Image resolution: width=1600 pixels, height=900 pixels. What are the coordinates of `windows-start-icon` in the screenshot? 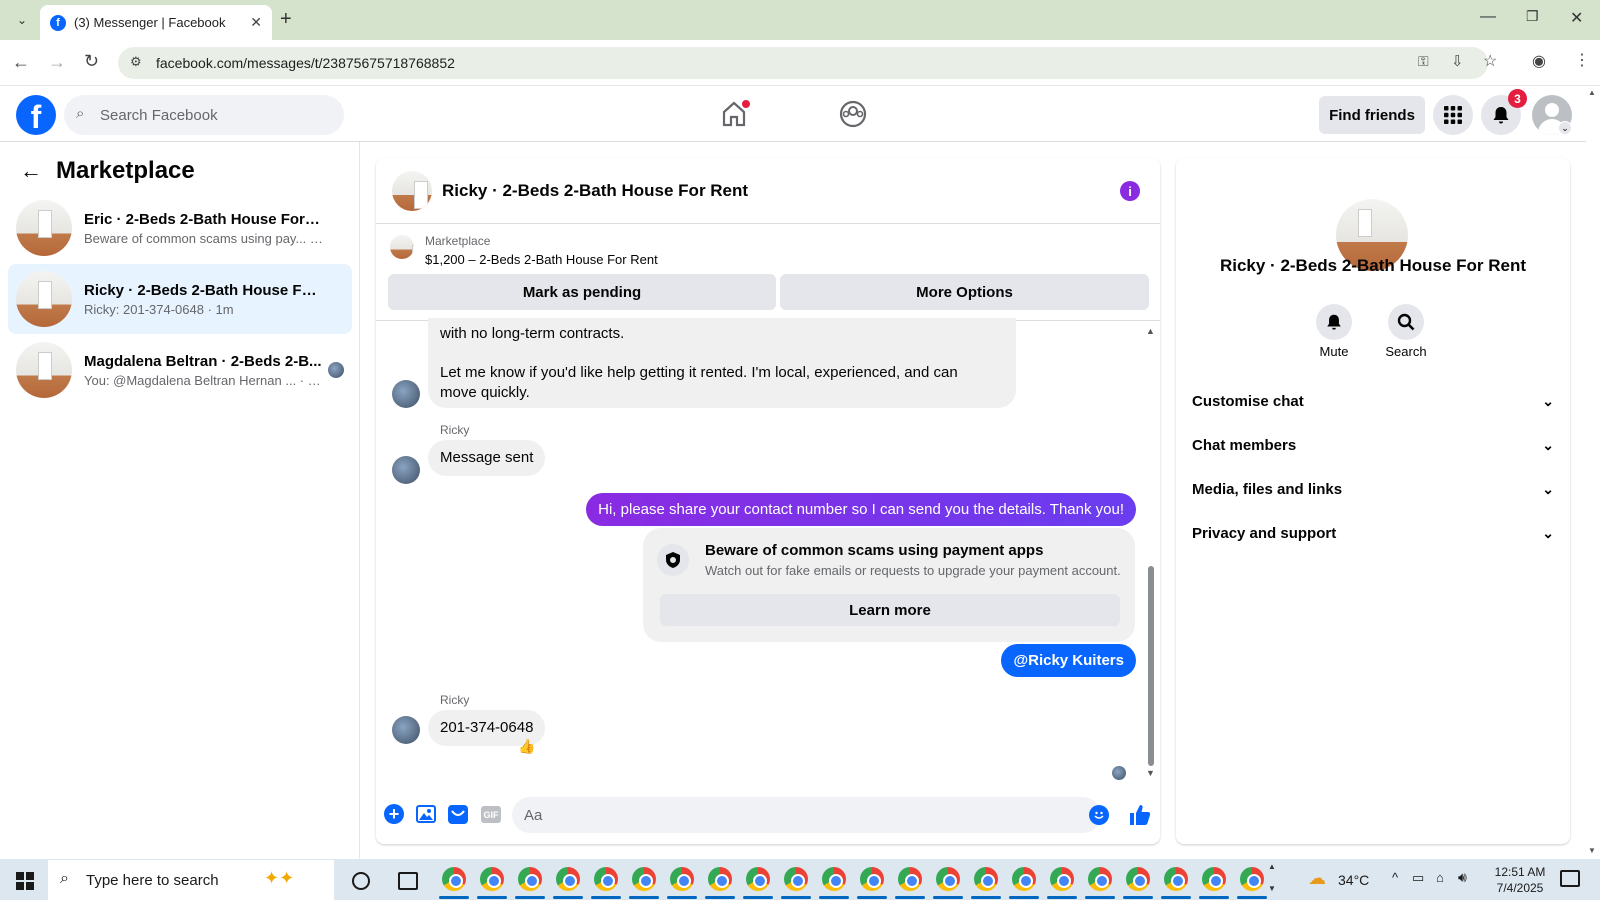 It's located at (25, 881).